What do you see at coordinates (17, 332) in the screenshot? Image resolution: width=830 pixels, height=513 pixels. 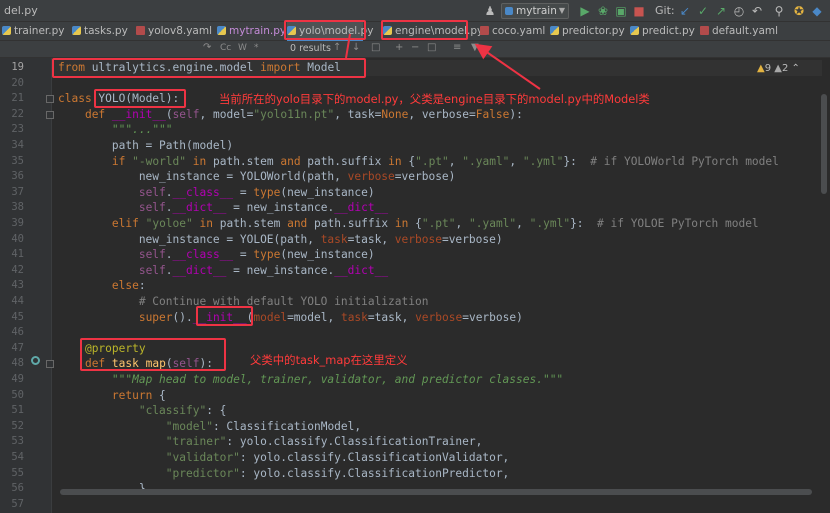 I see `line-number: 46` at bounding box center [17, 332].